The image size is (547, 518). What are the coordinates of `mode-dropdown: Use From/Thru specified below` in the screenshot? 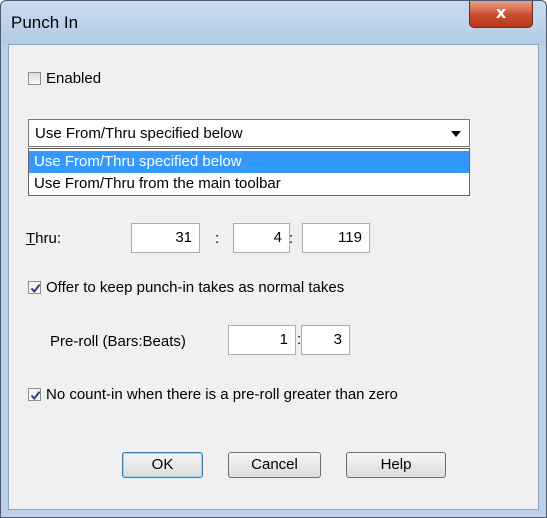 It's located at (249, 133).